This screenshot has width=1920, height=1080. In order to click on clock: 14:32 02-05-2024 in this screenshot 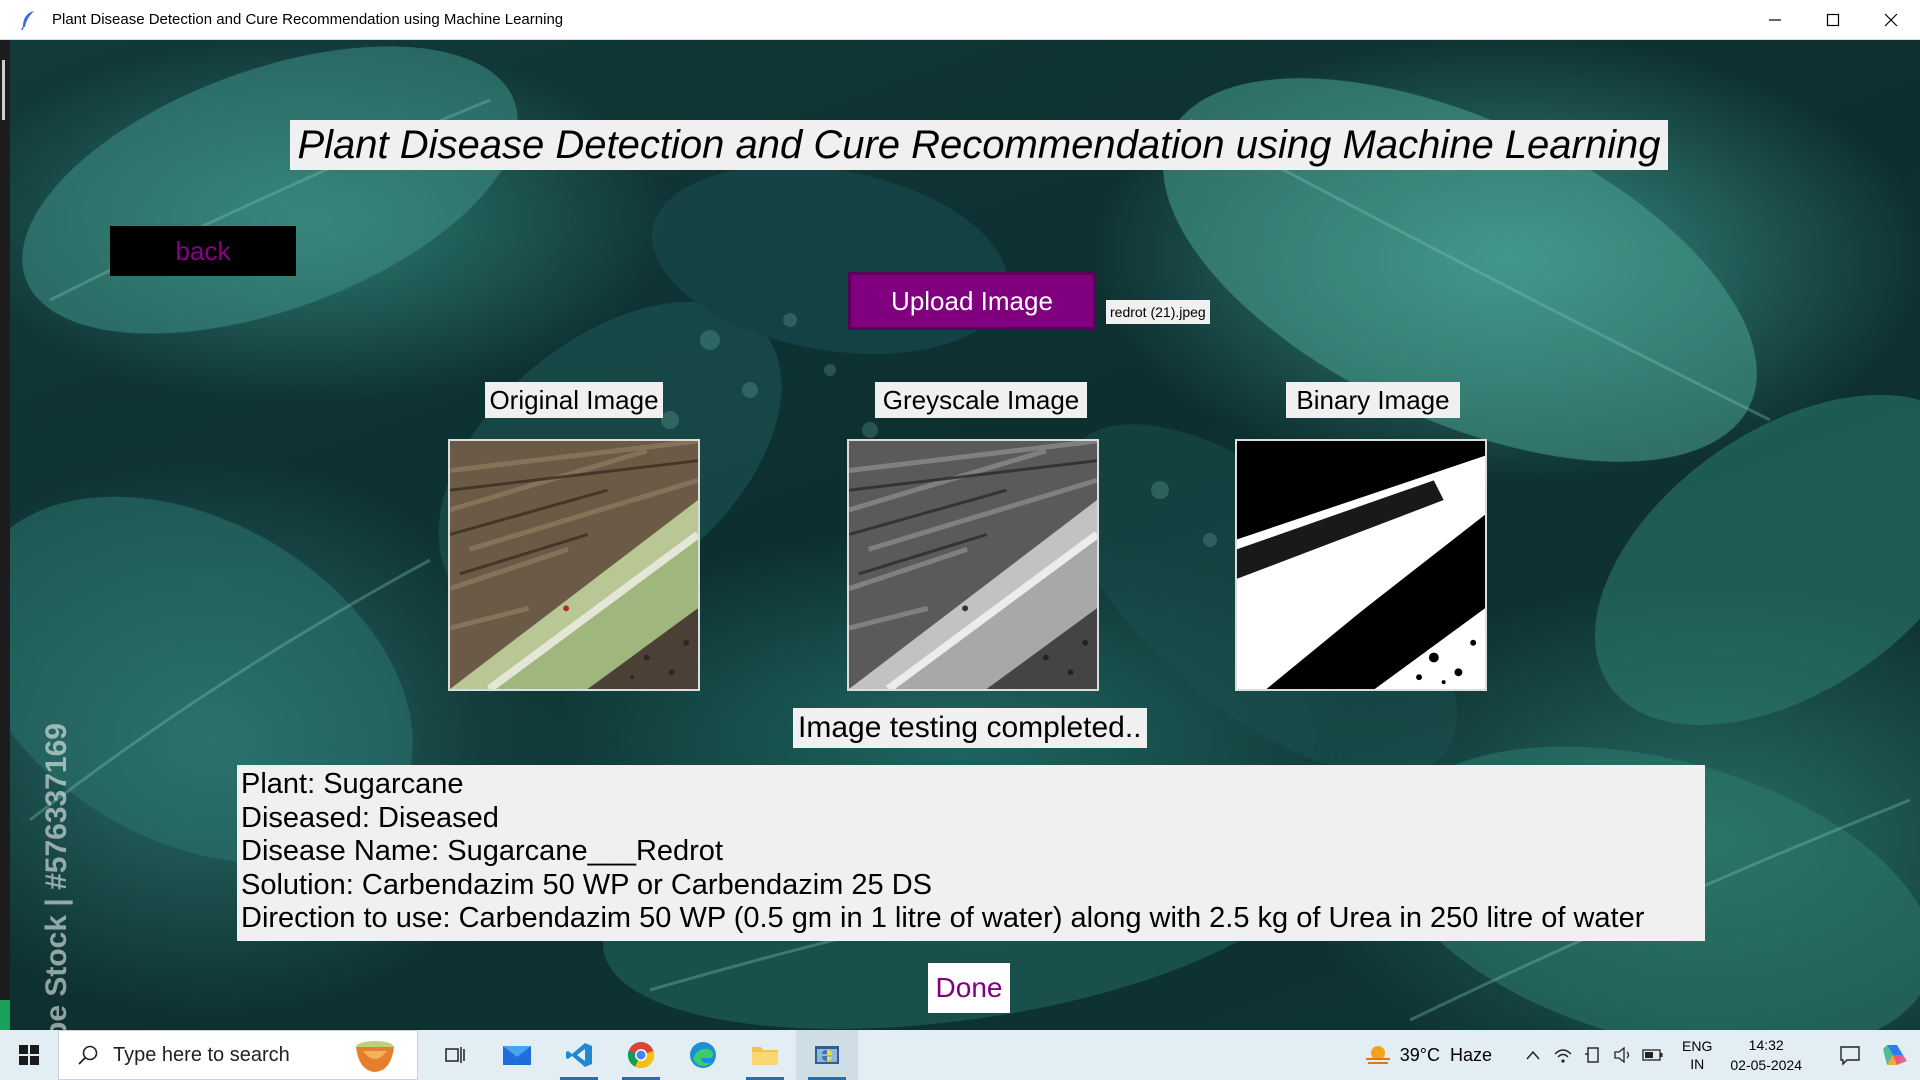, I will do `click(1766, 1055)`.